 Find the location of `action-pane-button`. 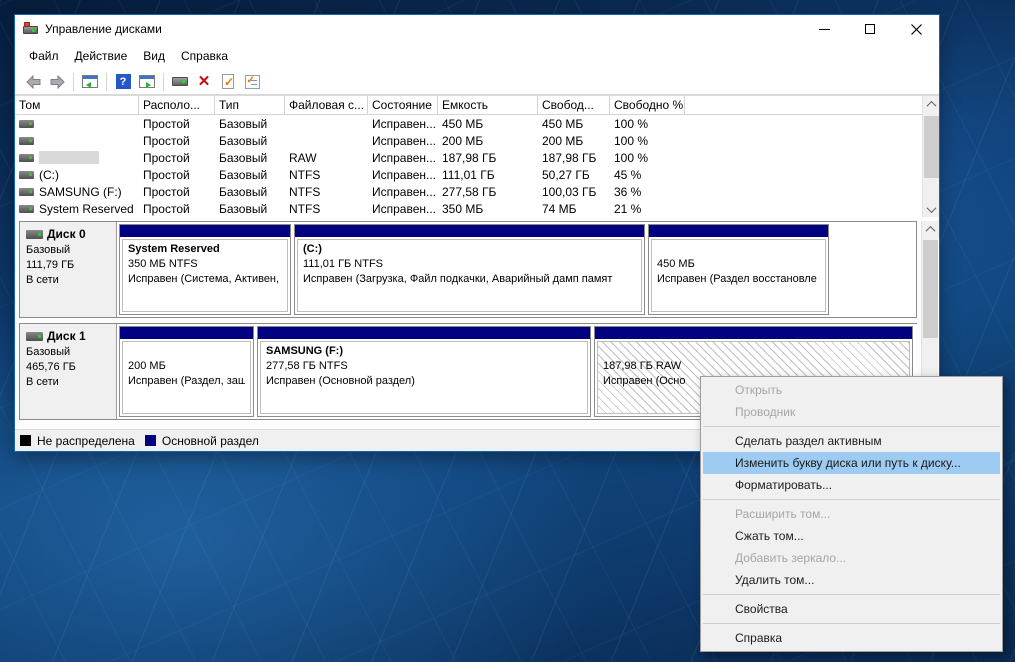

action-pane-button is located at coordinates (147, 82).